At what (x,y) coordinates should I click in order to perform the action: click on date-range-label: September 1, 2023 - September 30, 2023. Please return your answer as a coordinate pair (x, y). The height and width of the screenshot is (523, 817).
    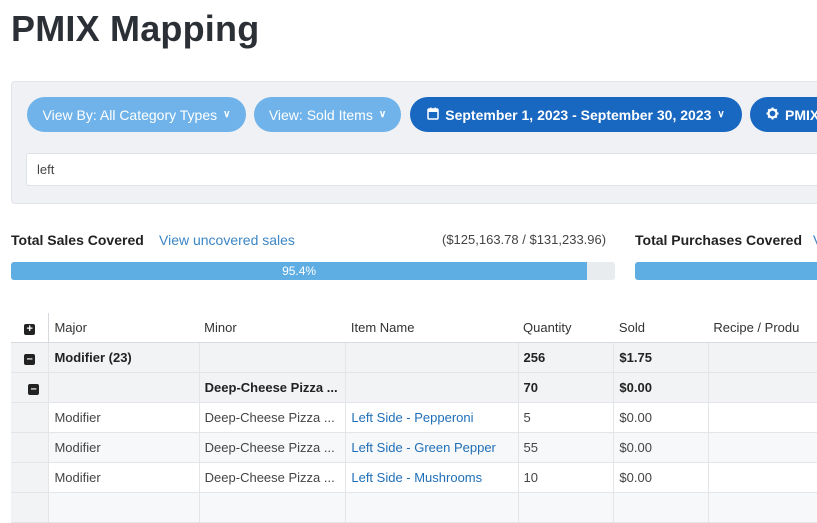
    Looking at the image, I should click on (578, 114).